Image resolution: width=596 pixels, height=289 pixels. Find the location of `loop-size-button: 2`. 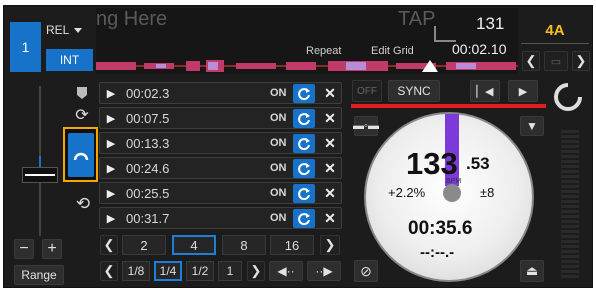

loop-size-button: 2 is located at coordinates (144, 245).